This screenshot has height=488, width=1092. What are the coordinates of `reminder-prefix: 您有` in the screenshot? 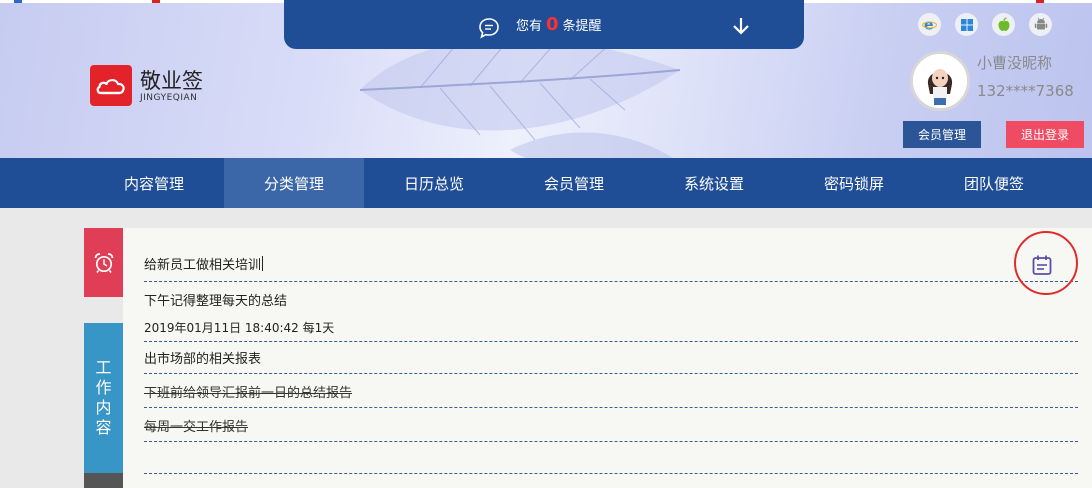 It's located at (529, 26).